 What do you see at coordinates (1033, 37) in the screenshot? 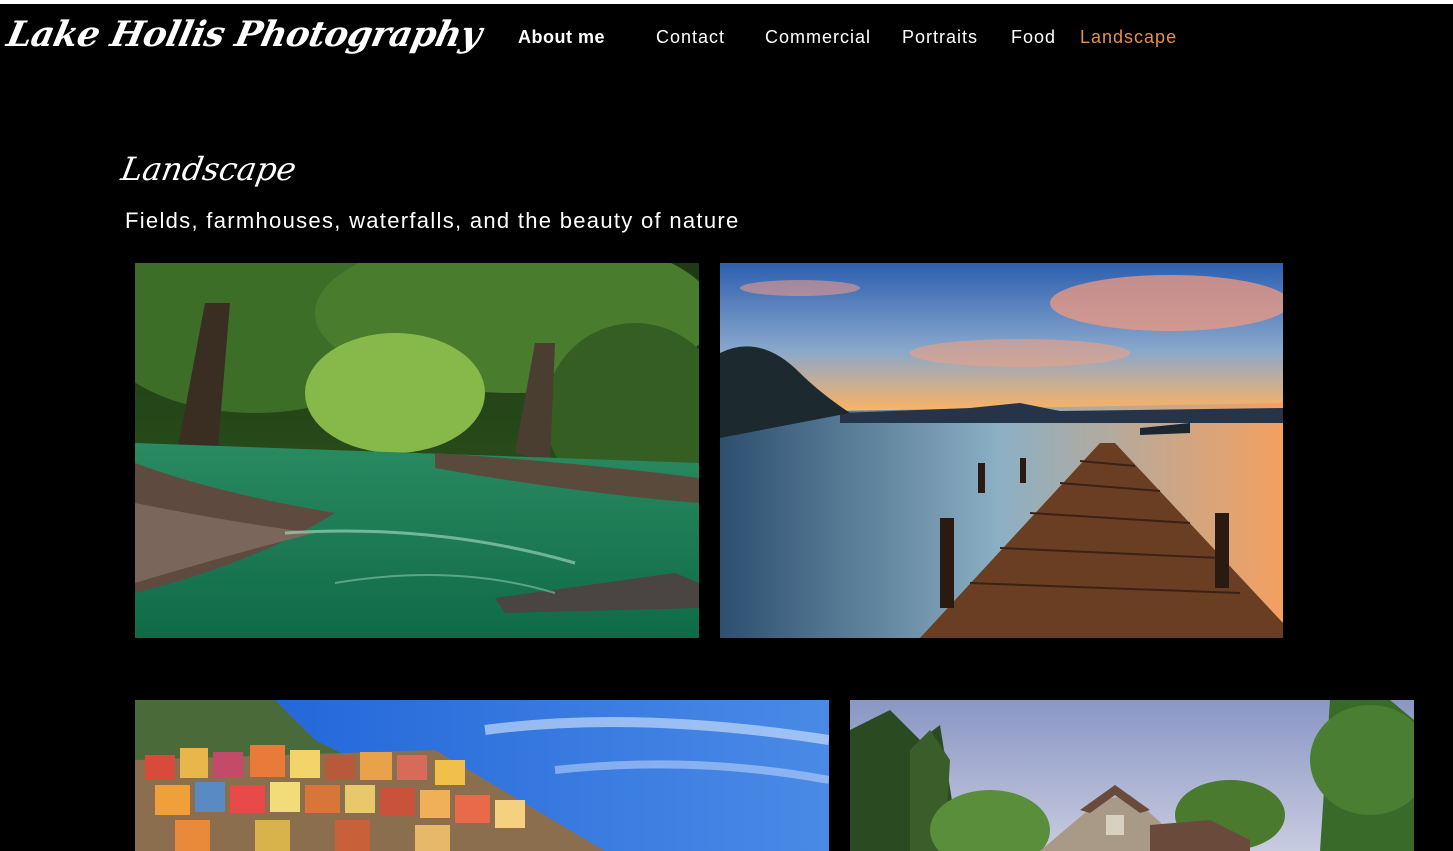
I see `nav-food: Food` at bounding box center [1033, 37].